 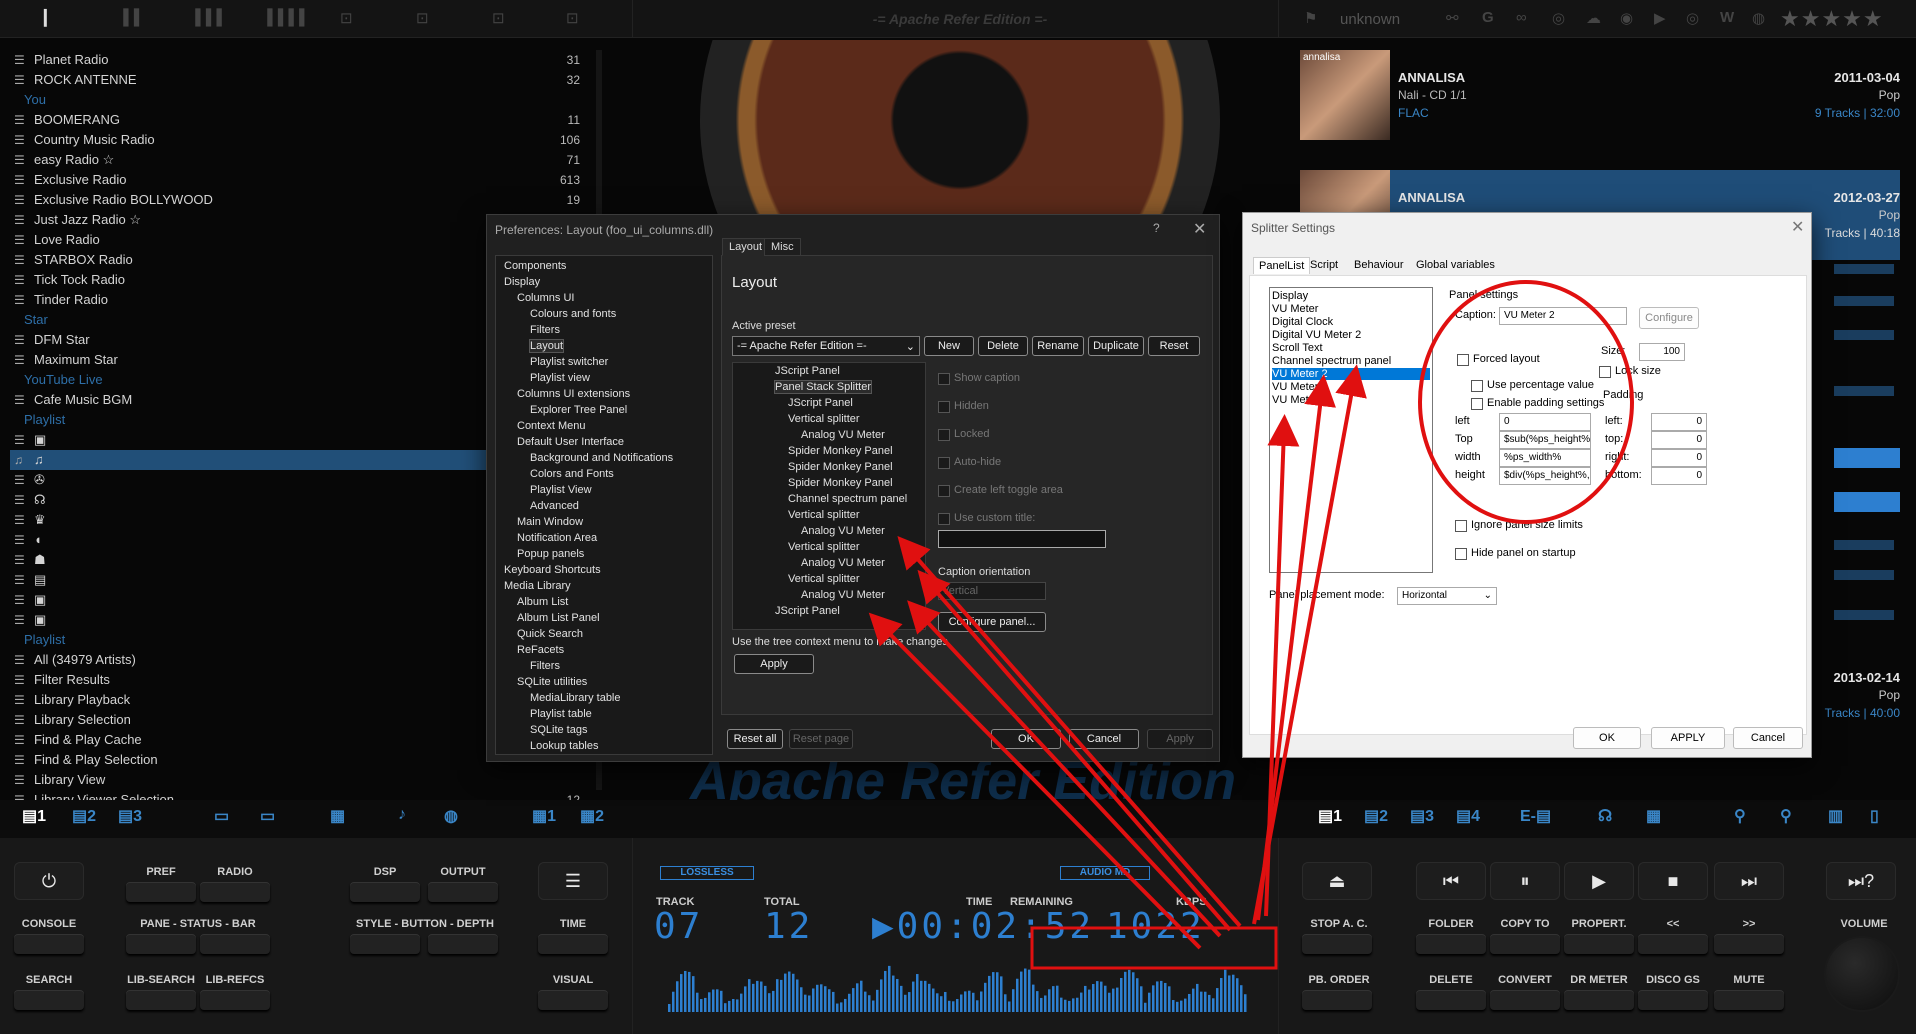 I want to click on layout-node: Panel Stack Splitter, so click(x=823, y=387).